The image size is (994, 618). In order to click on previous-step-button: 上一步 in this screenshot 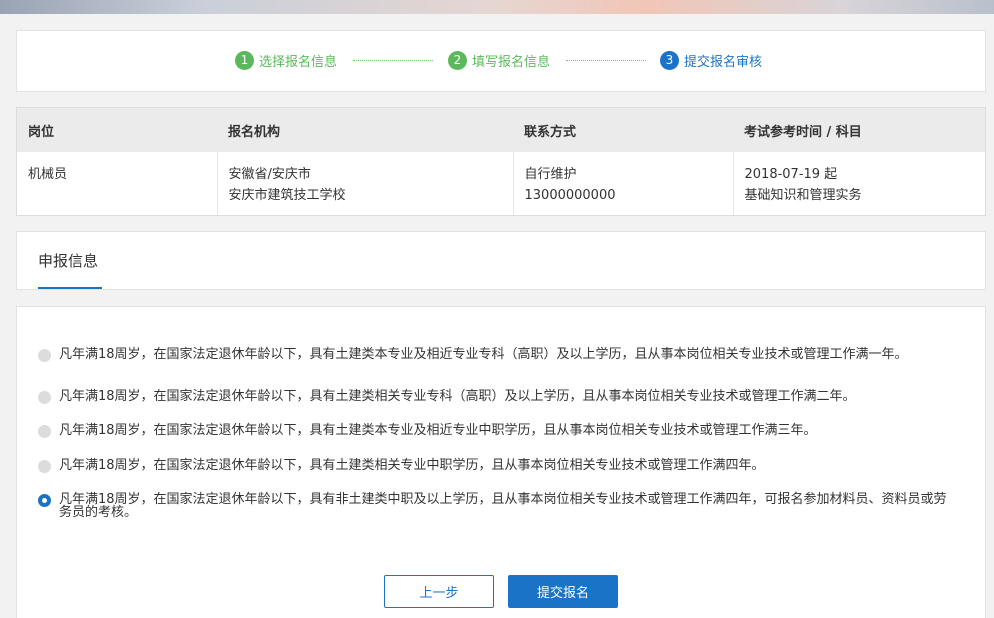, I will do `click(439, 591)`.